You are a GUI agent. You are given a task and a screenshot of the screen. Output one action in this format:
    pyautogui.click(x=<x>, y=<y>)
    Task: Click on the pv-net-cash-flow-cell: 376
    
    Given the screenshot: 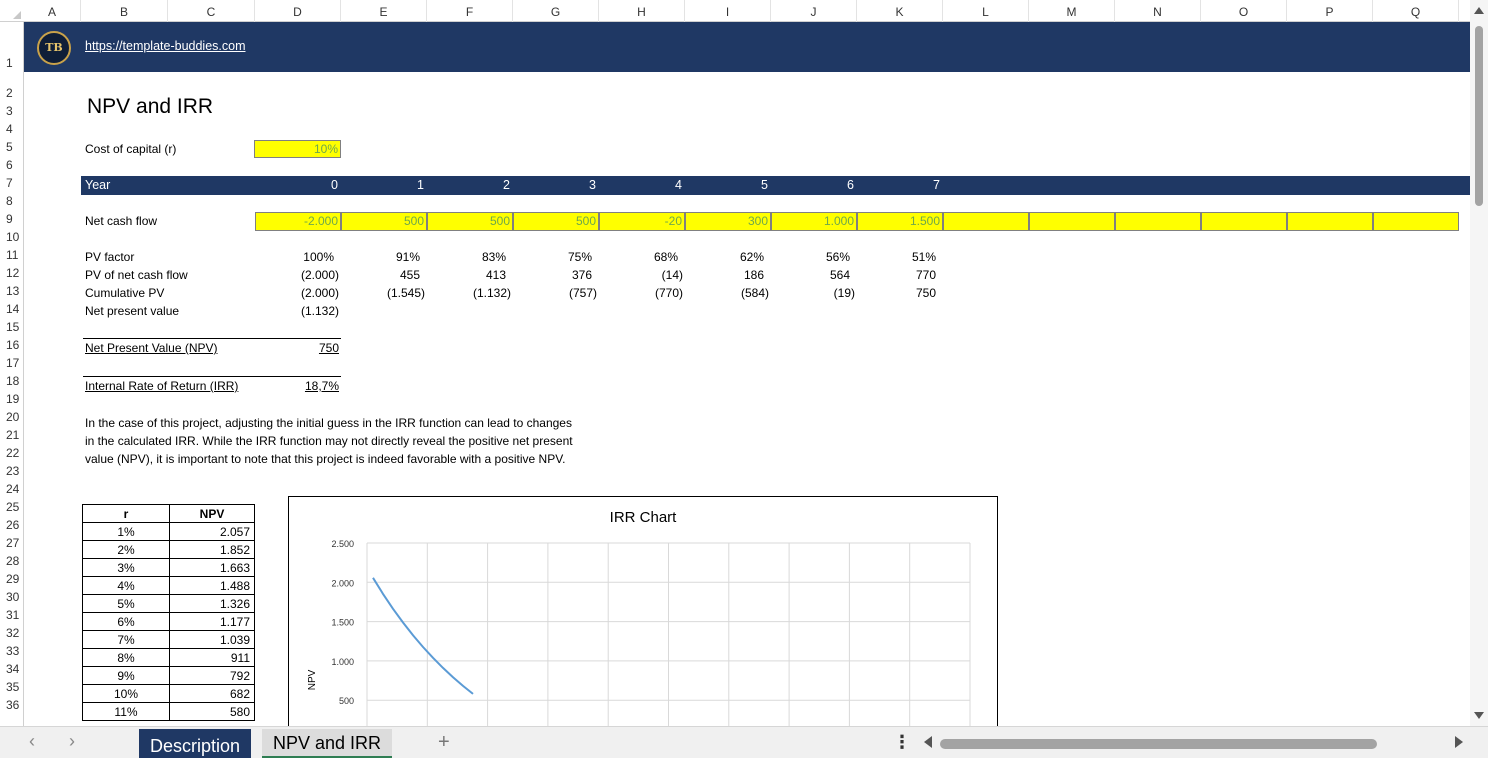 What is the action you would take?
    pyautogui.click(x=552, y=275)
    